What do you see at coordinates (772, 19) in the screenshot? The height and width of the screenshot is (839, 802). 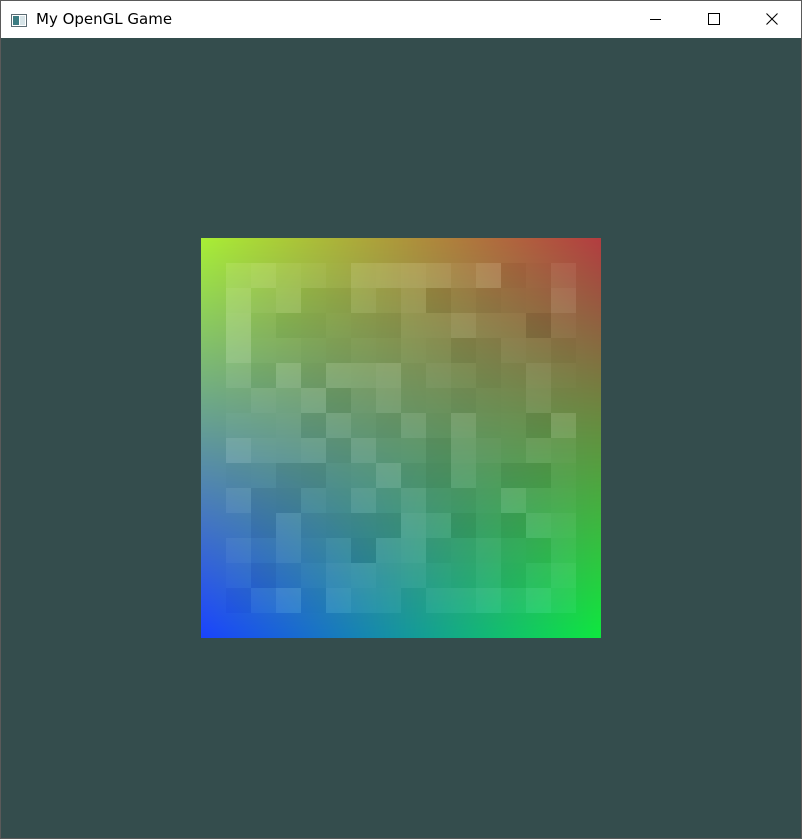 I see `close-button` at bounding box center [772, 19].